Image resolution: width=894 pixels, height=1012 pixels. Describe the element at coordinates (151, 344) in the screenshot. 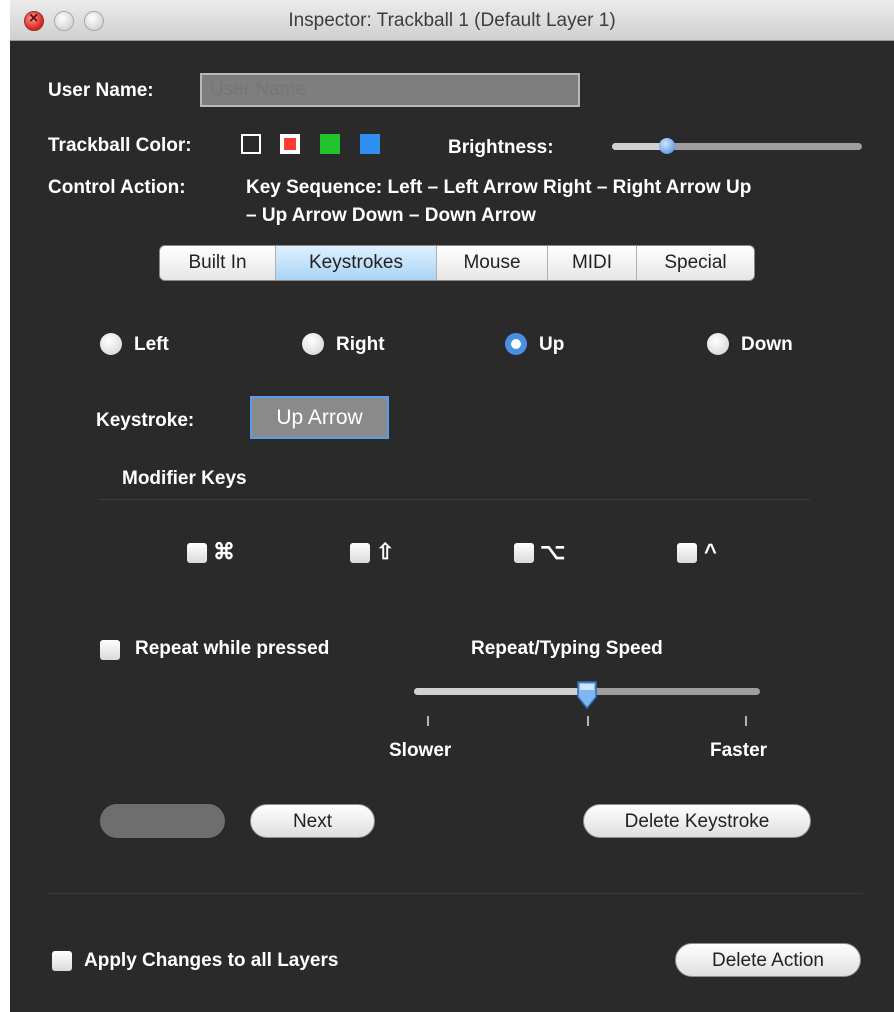

I see `radio-left-label: Left` at that location.